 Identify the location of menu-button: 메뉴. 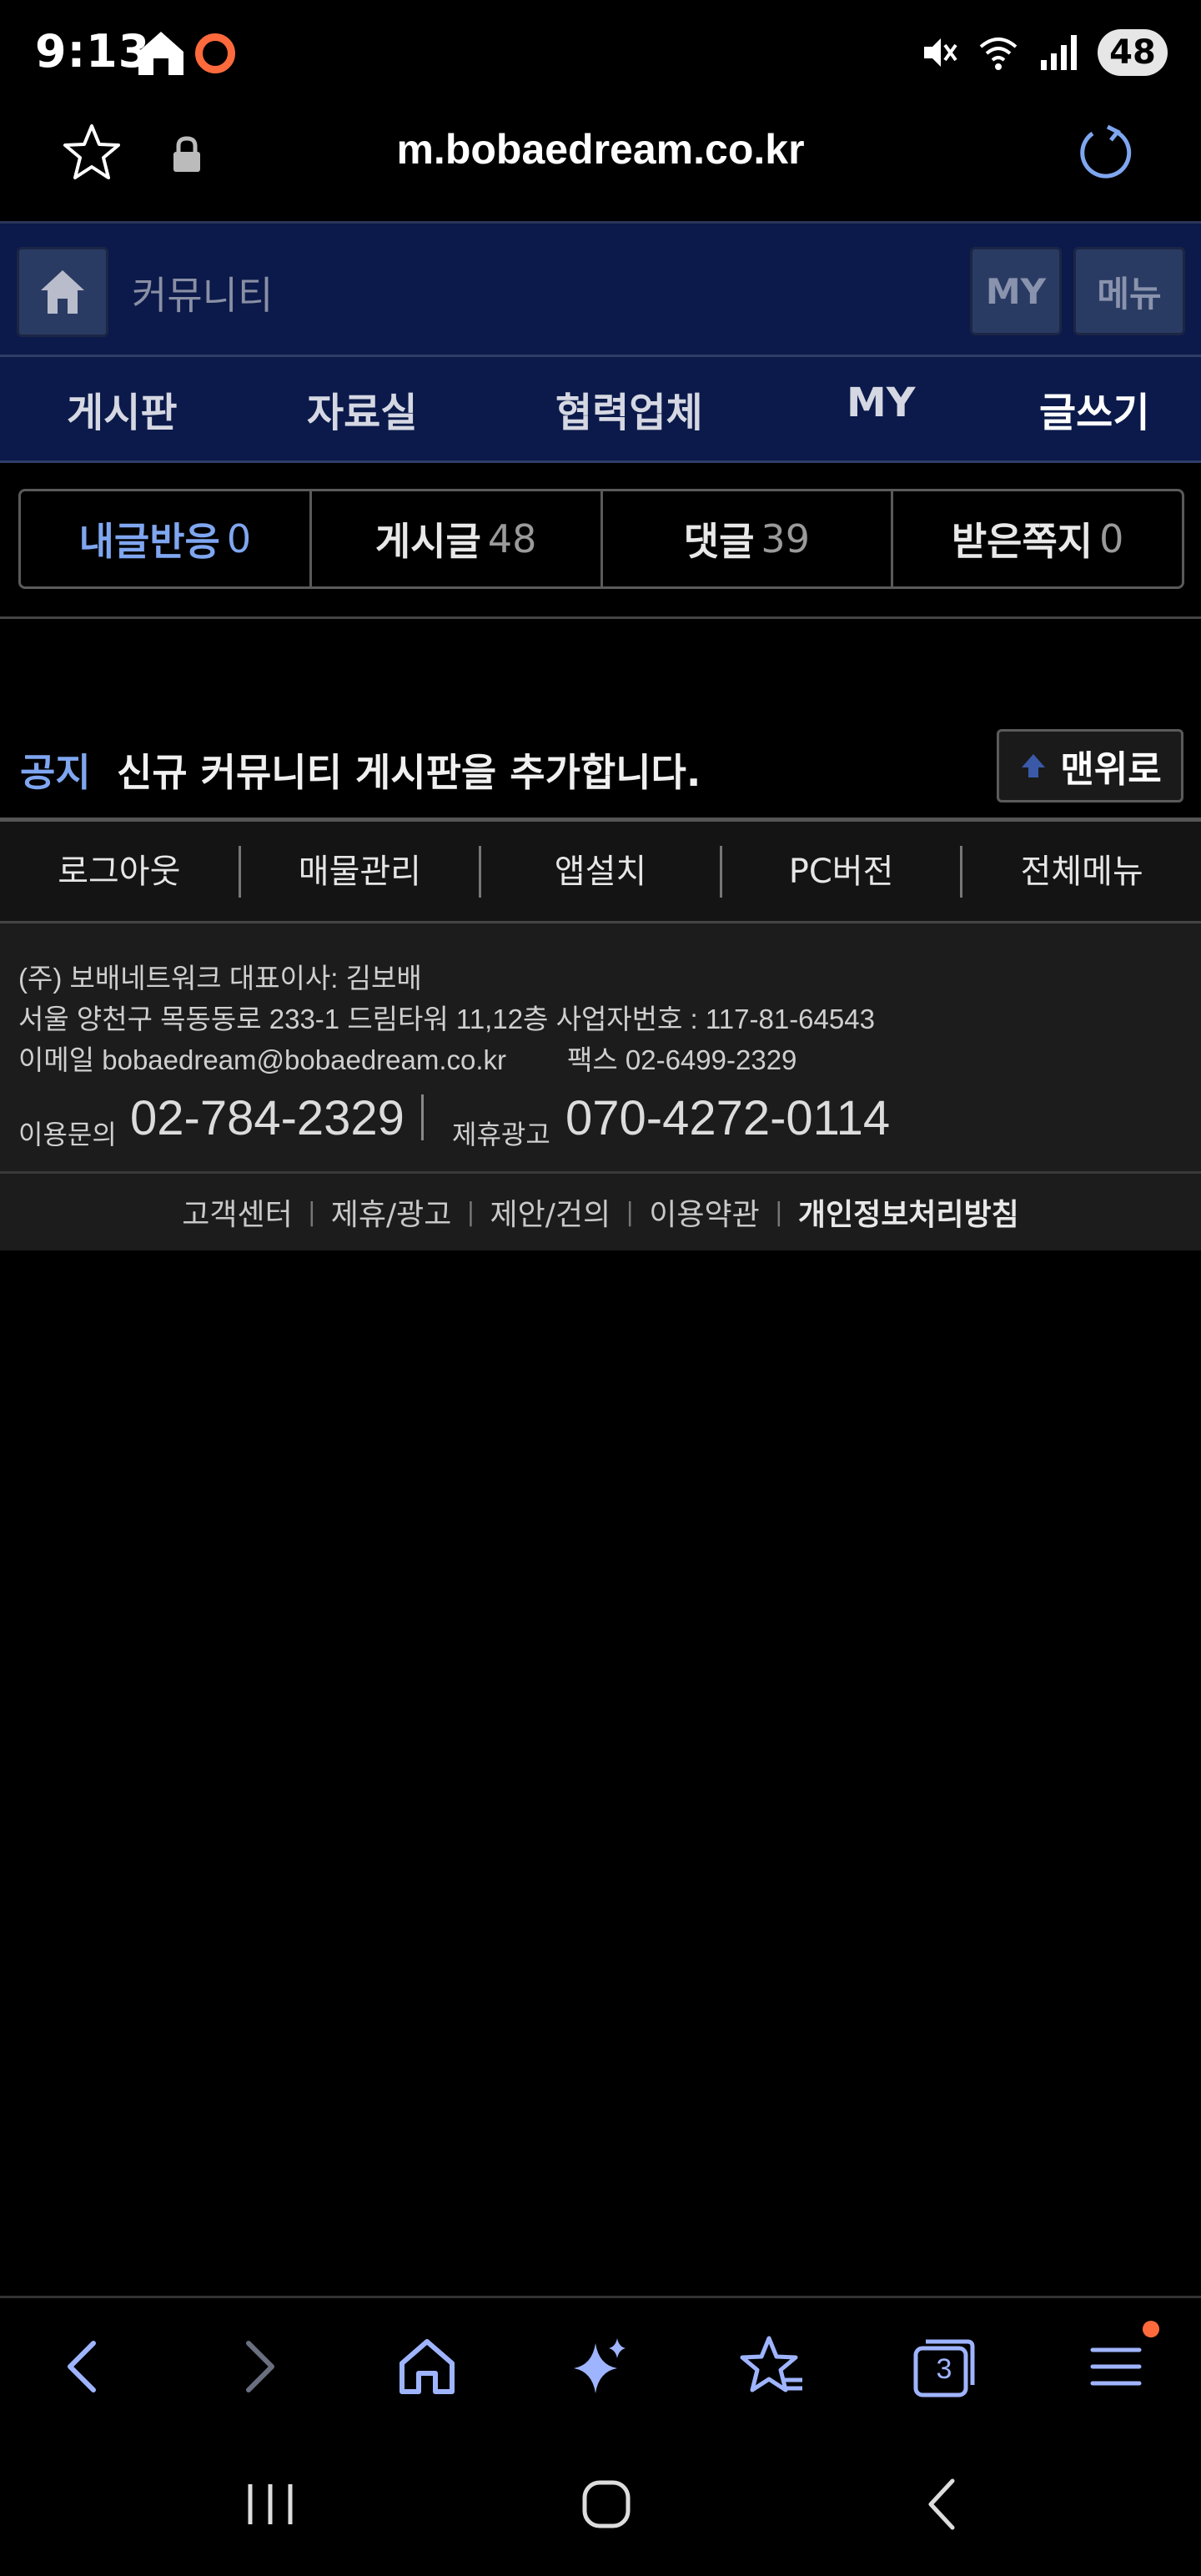
(1129, 291).